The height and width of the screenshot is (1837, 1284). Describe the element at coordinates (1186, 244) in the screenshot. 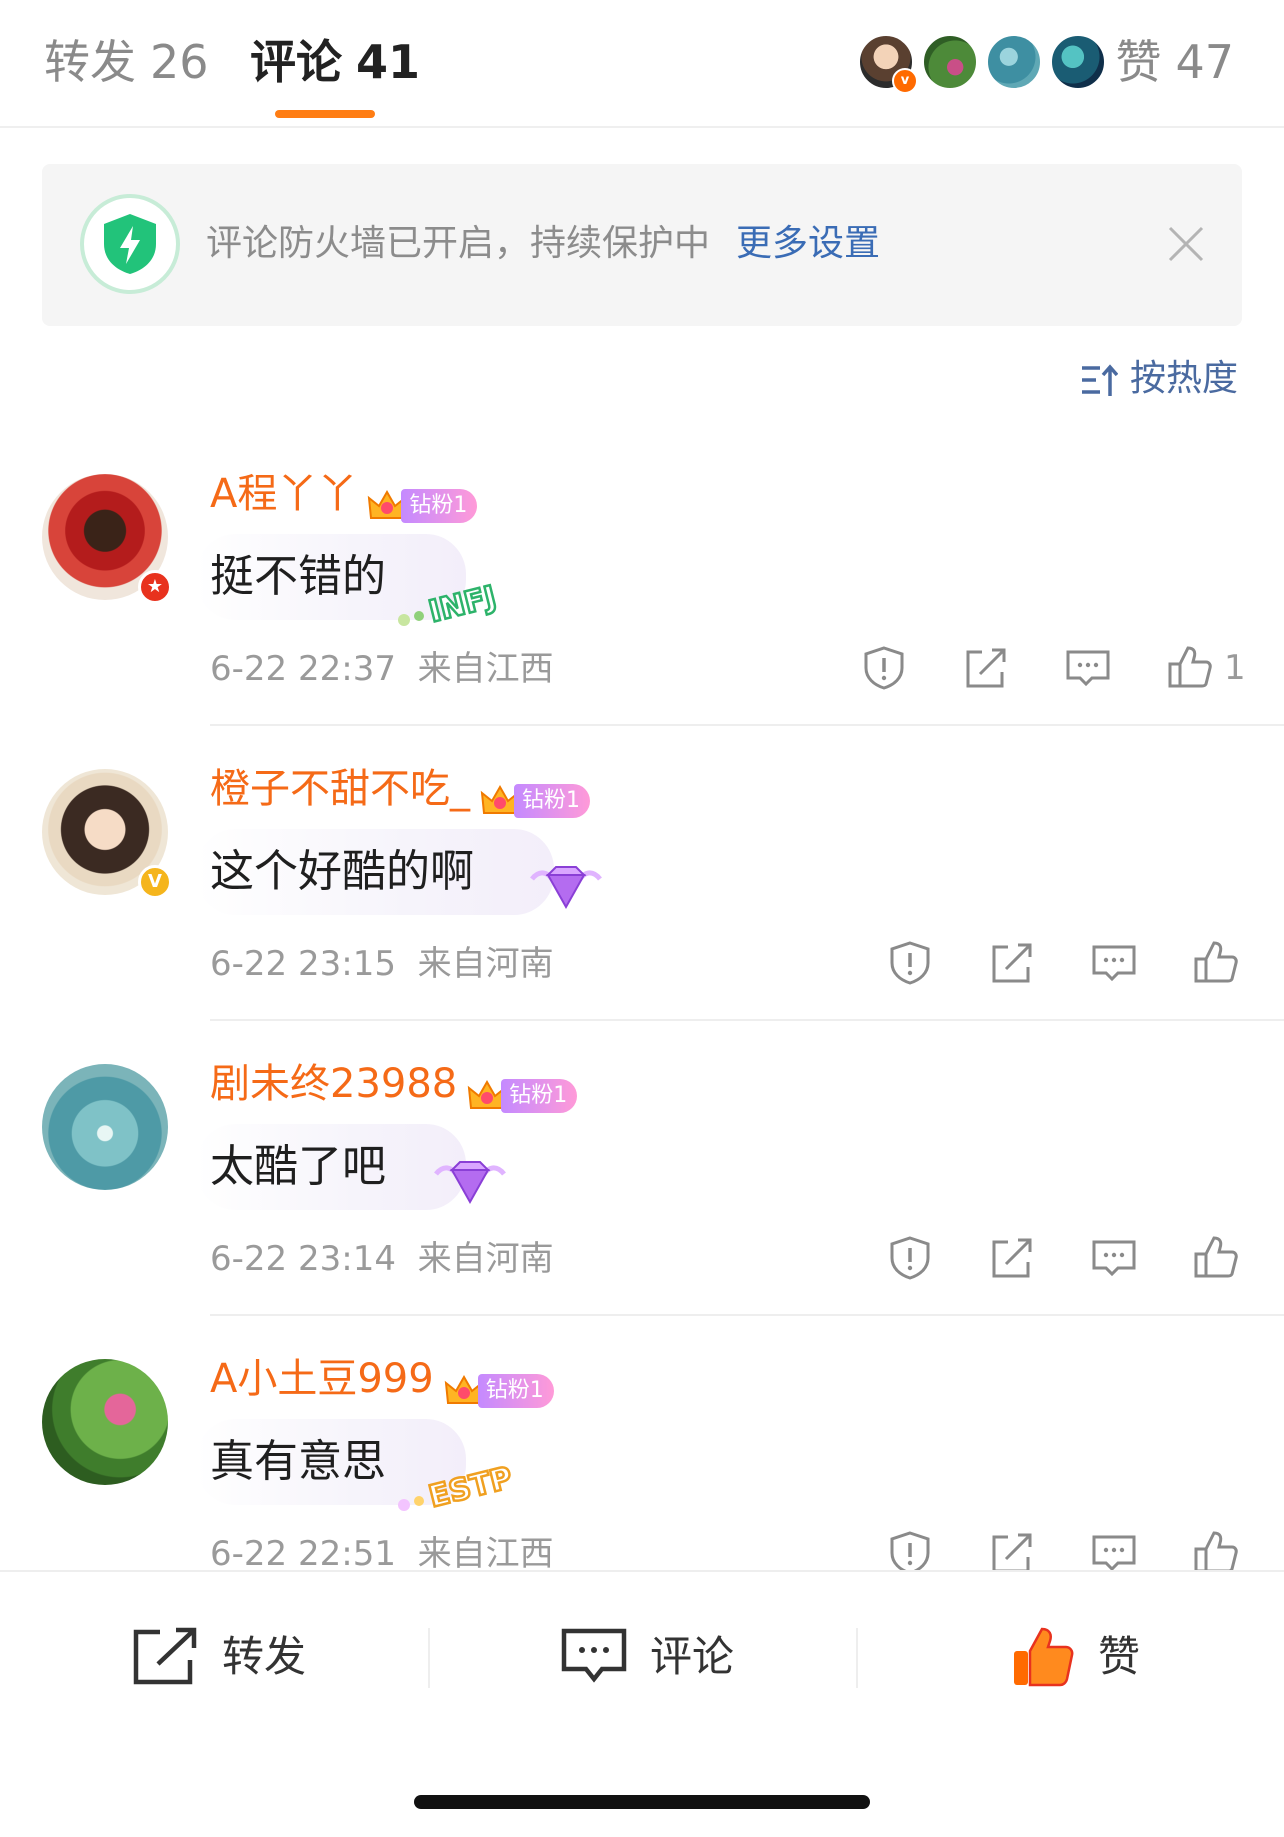

I see `close-icon` at that location.